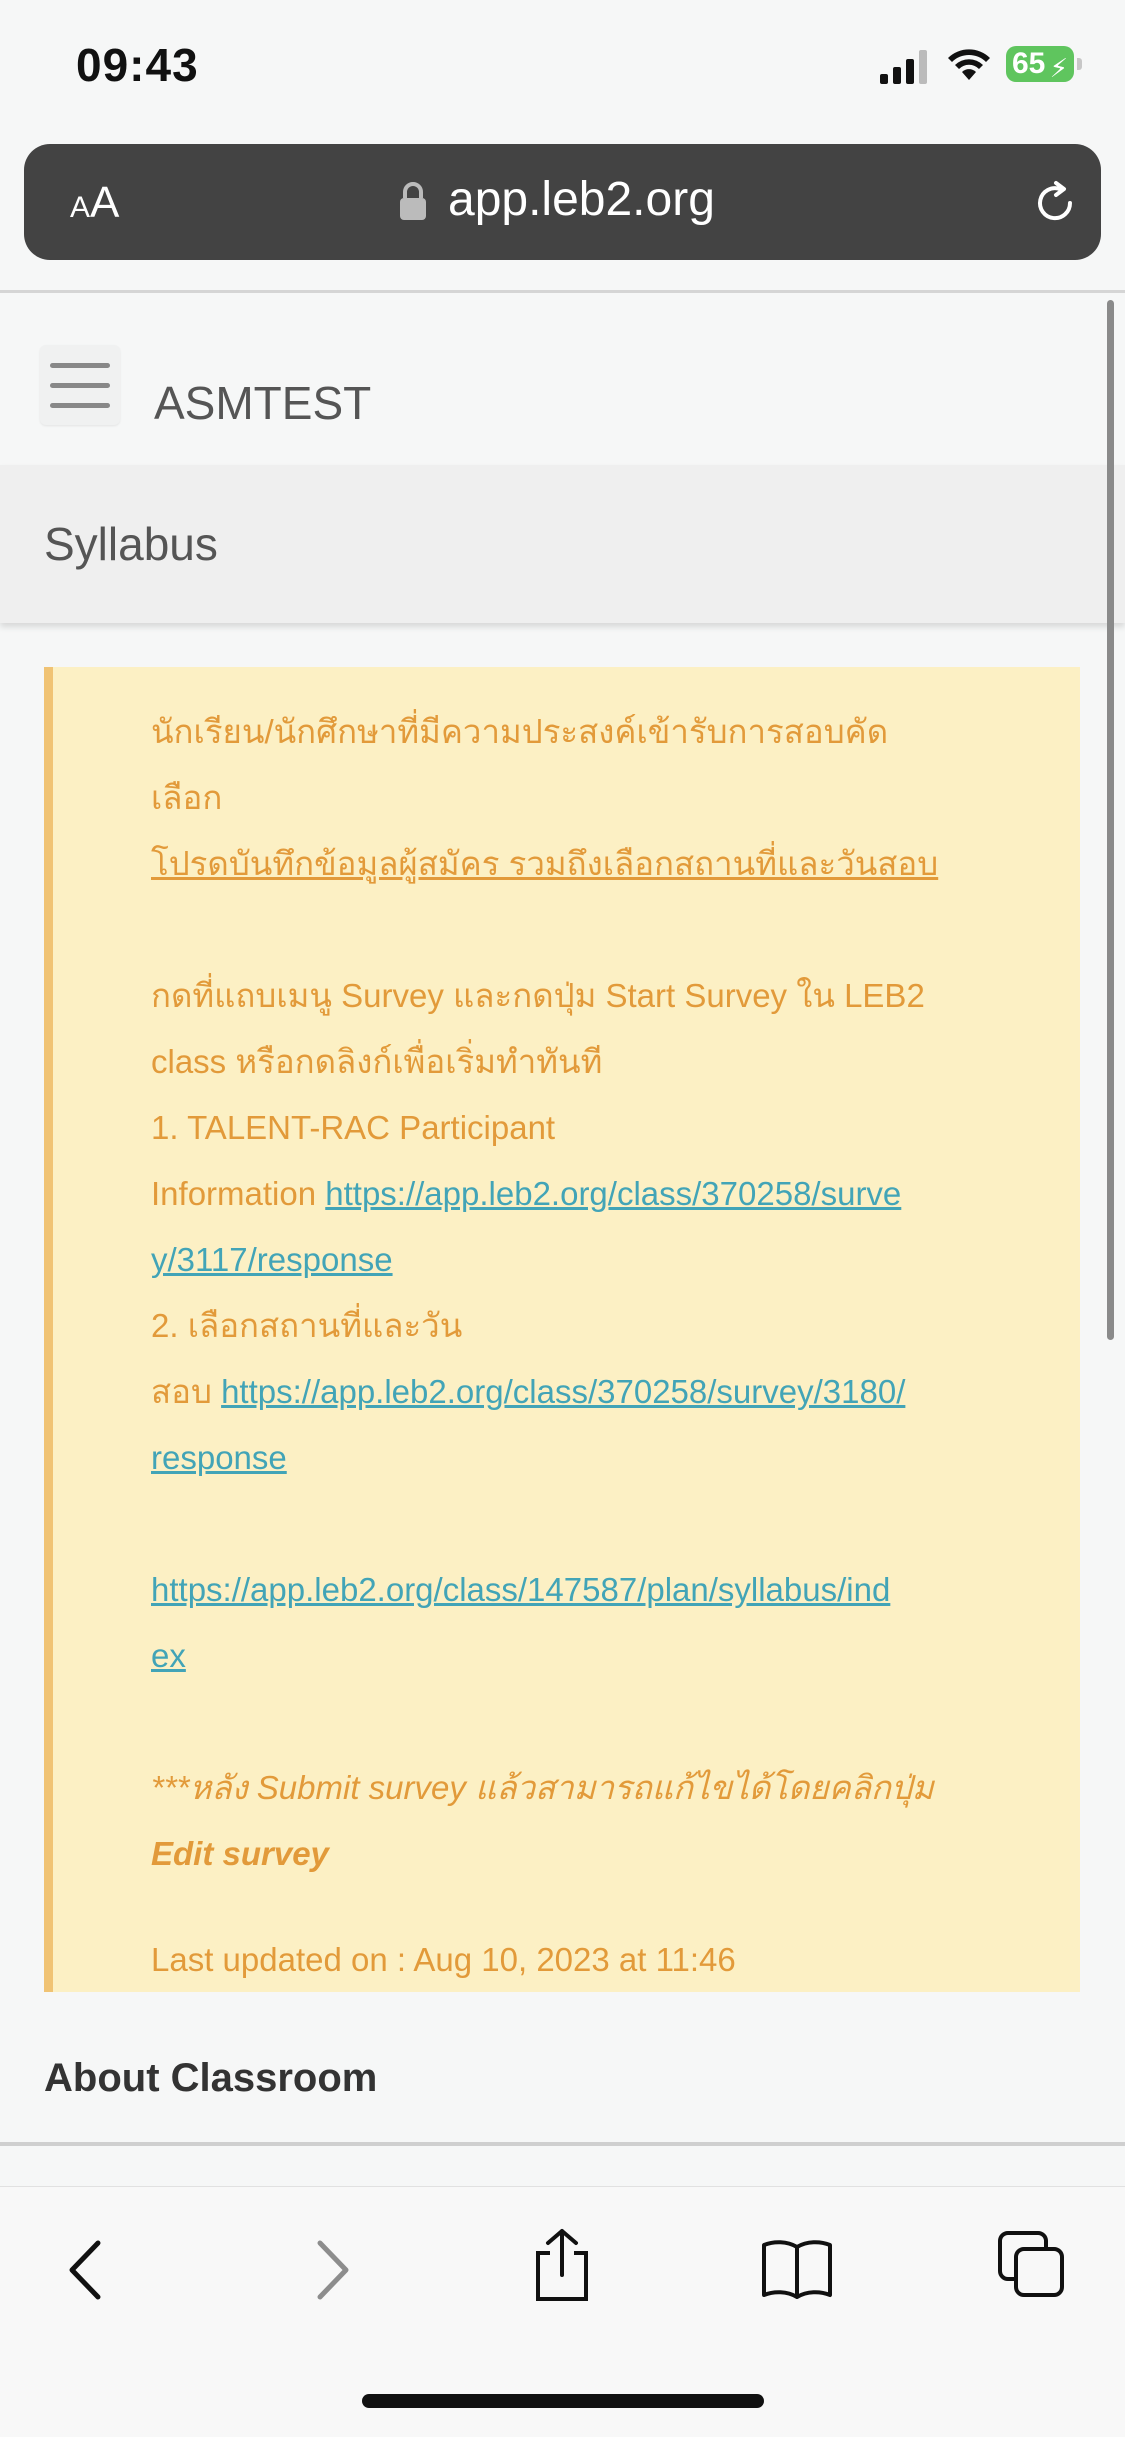 Image resolution: width=1125 pixels, height=2437 pixels. I want to click on survey-link-1-cont: y/3117/response, so click(272, 1259).